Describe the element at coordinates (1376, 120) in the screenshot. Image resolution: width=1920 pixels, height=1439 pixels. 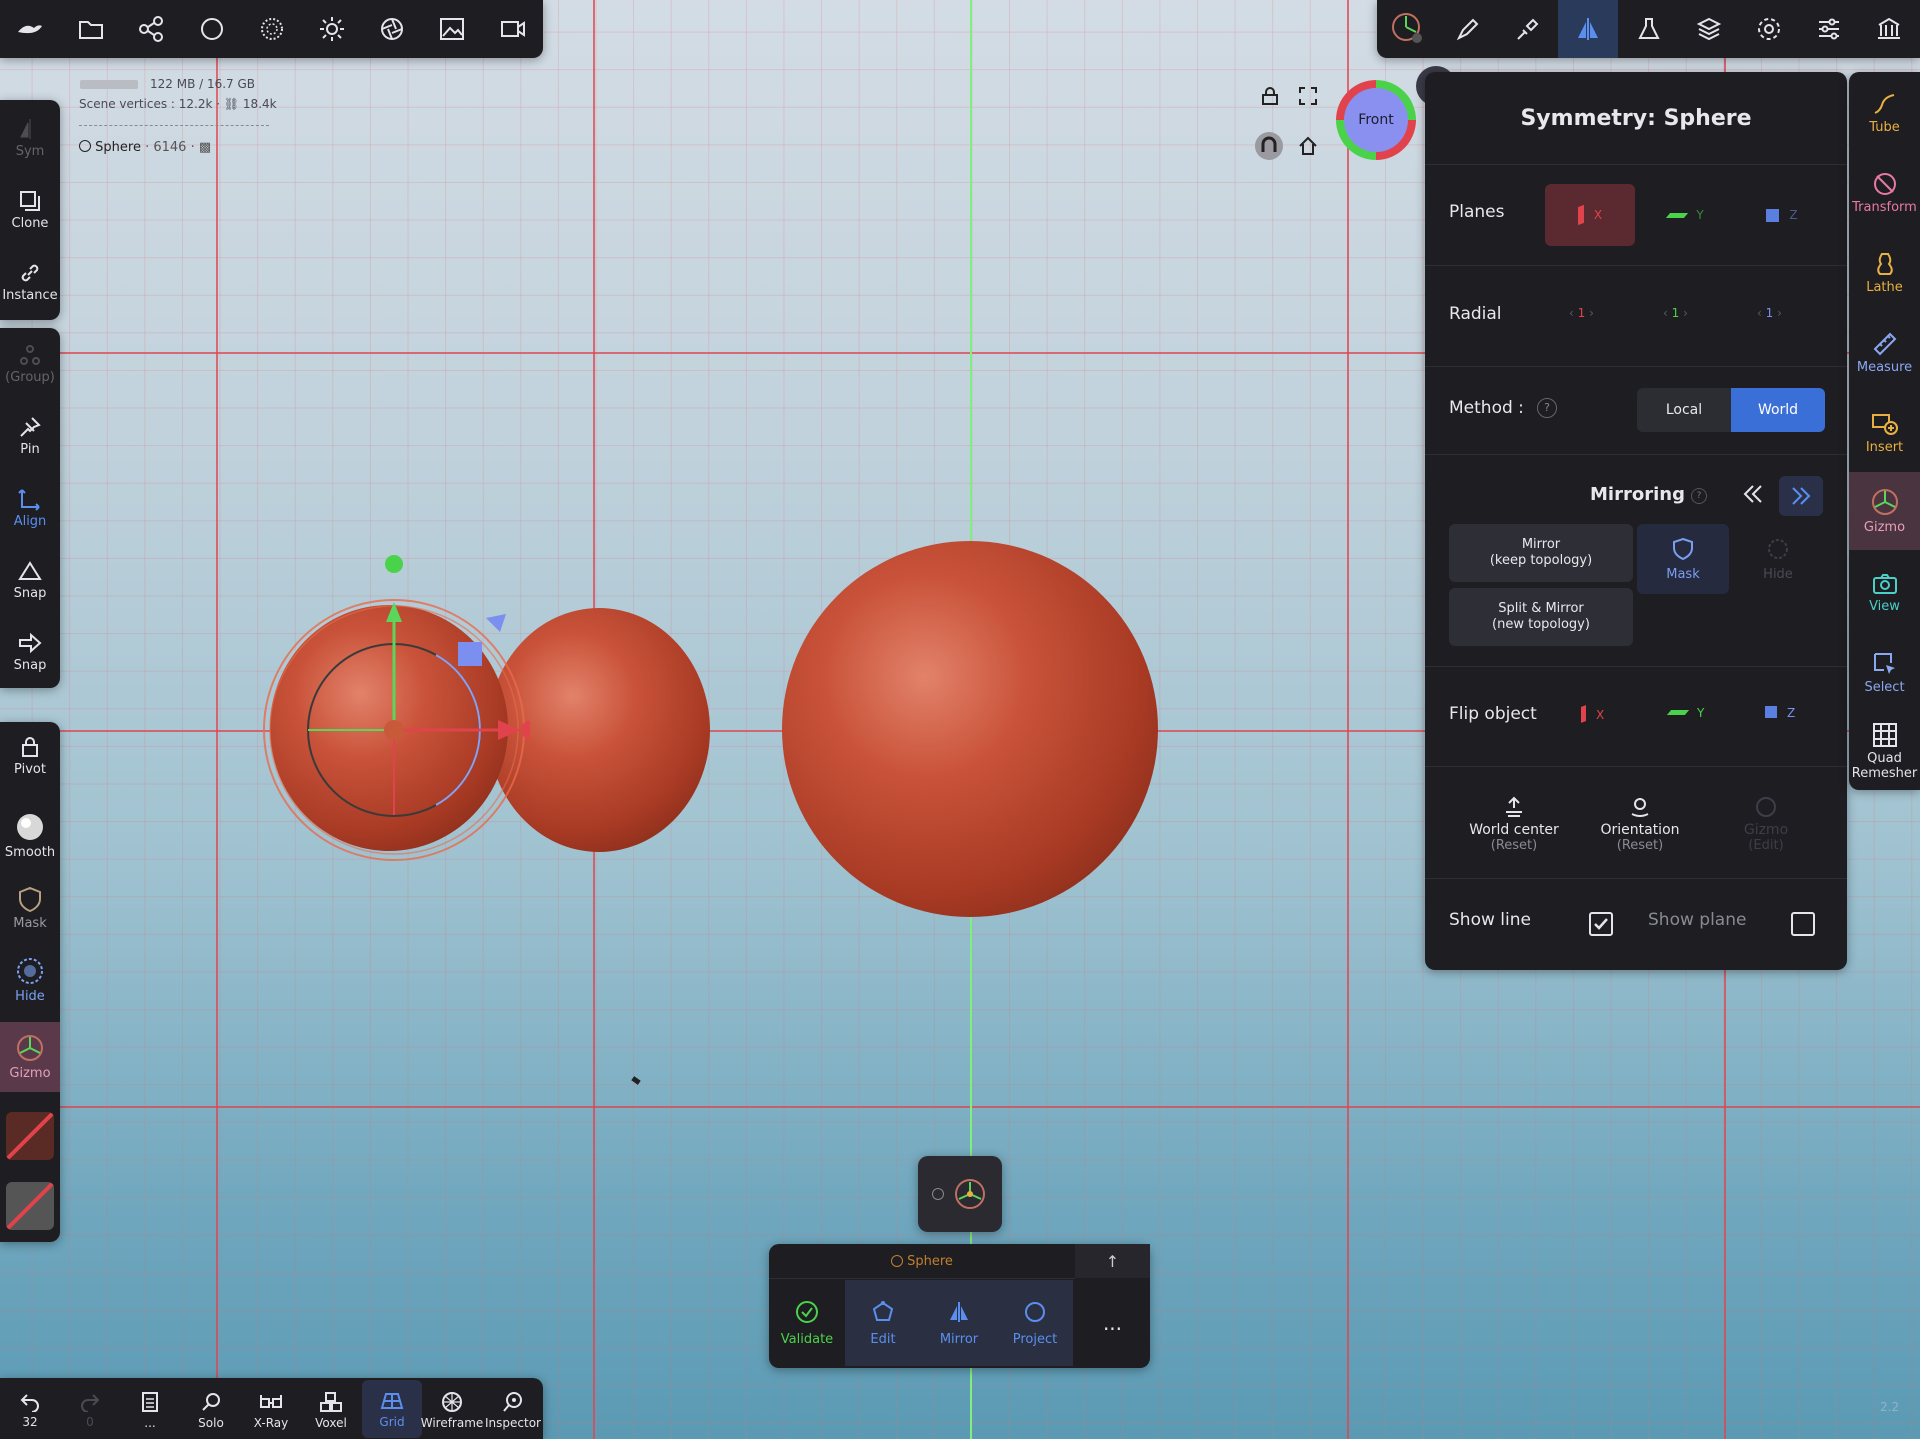
I see `view-cube: Front` at that location.